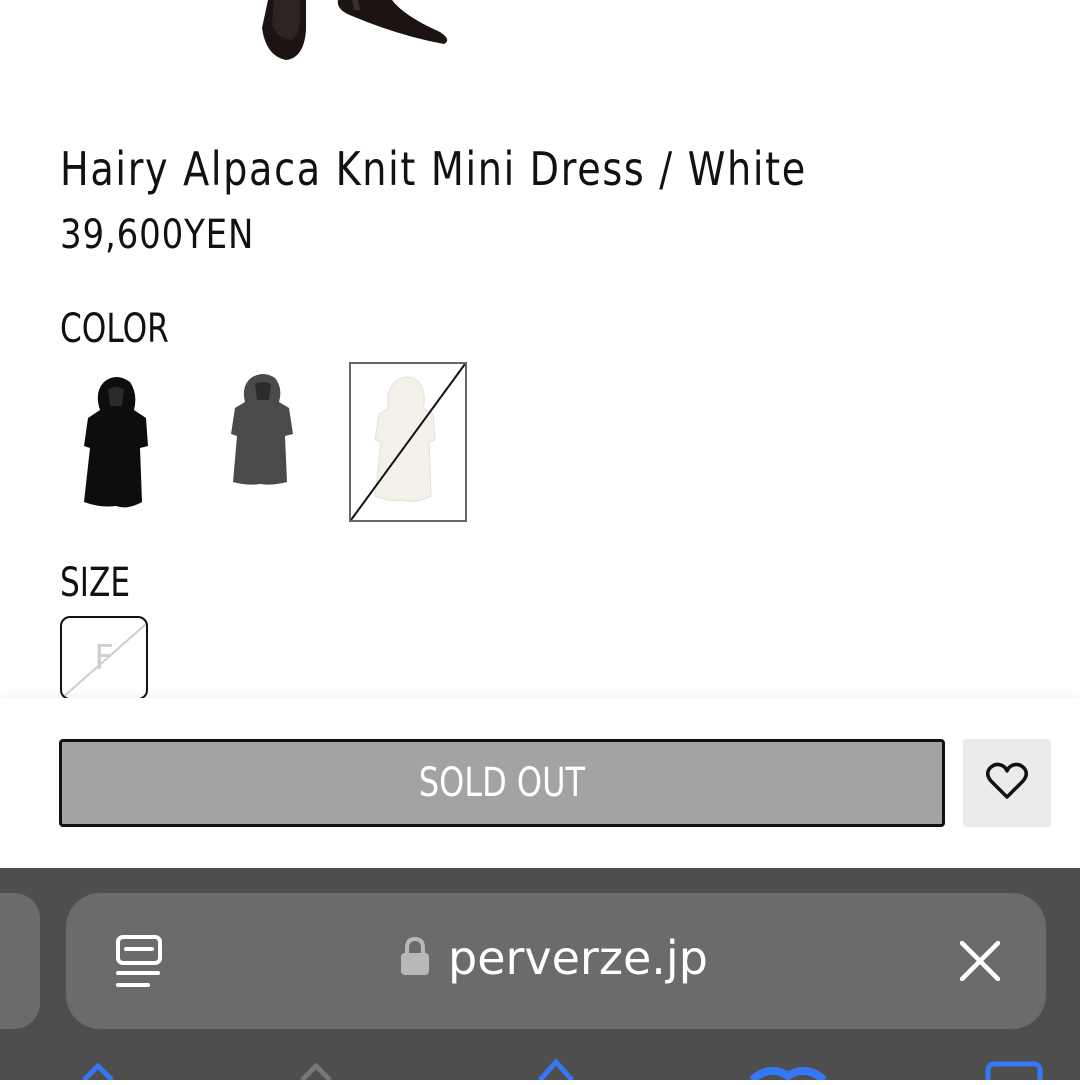 This screenshot has width=1080, height=1085. What do you see at coordinates (114, 329) in the screenshot?
I see `color-label: COLOR` at bounding box center [114, 329].